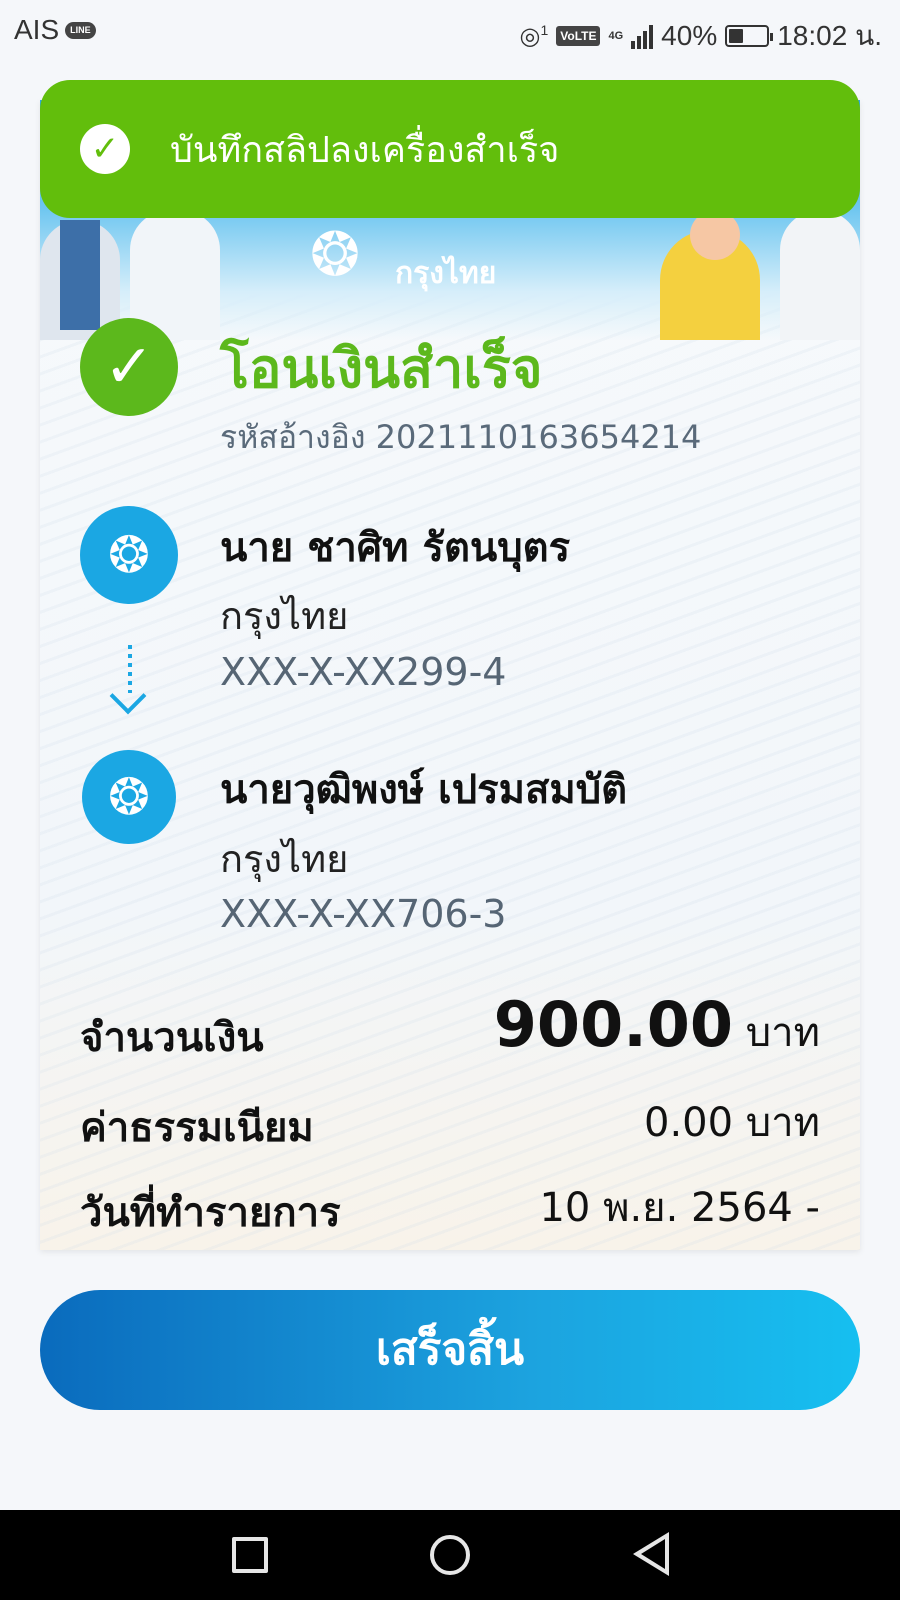 The image size is (900, 1600). What do you see at coordinates (335, 255) in the screenshot?
I see `krungthai-logo-icon: ❂` at bounding box center [335, 255].